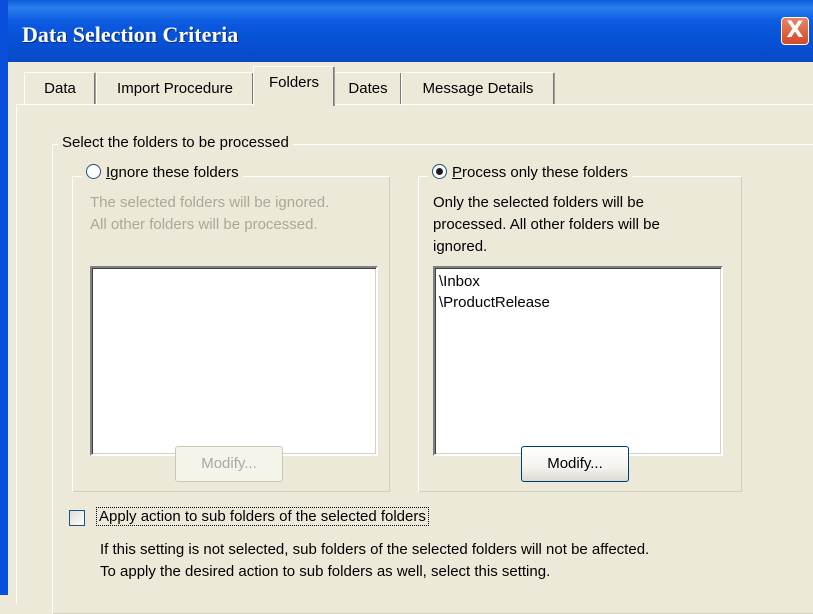  I want to click on ignore-radio-label: gnore these folders, so click(174, 172).